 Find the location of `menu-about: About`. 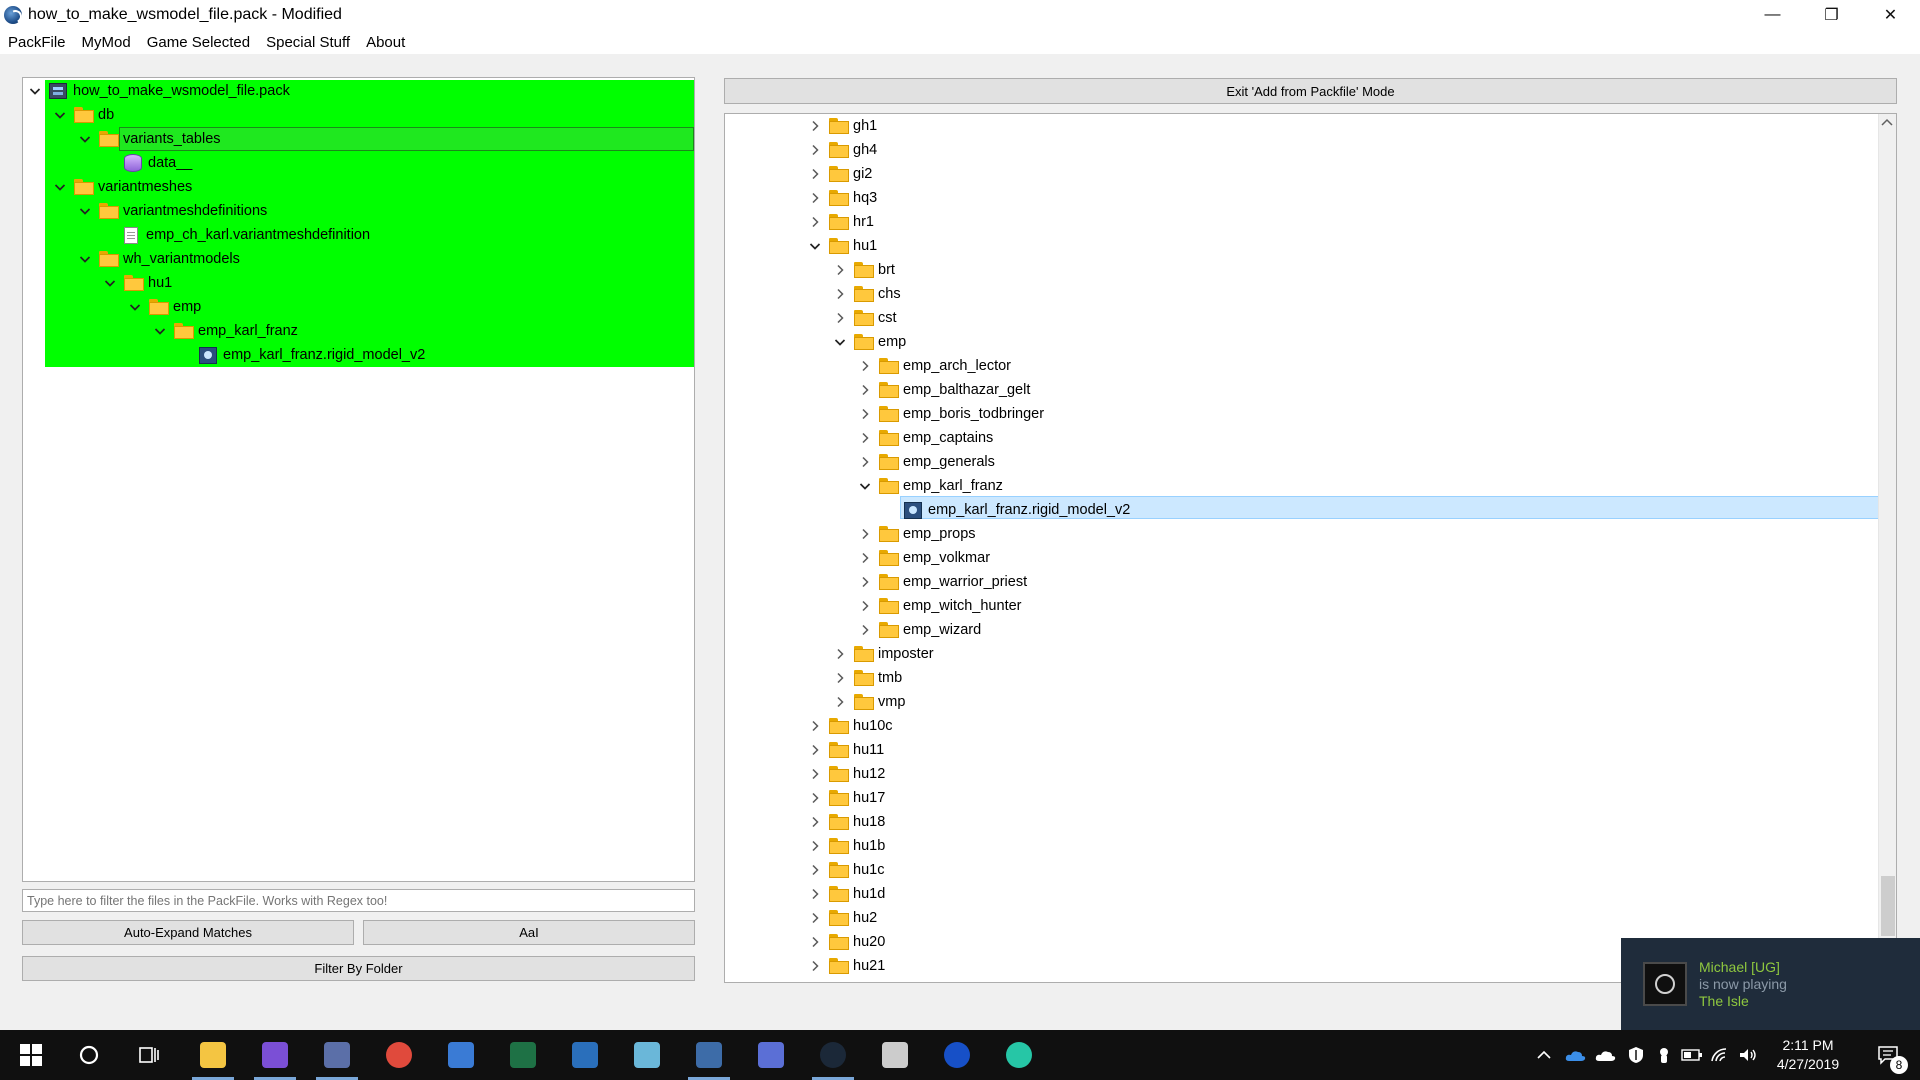

menu-about: About is located at coordinates (385, 42).